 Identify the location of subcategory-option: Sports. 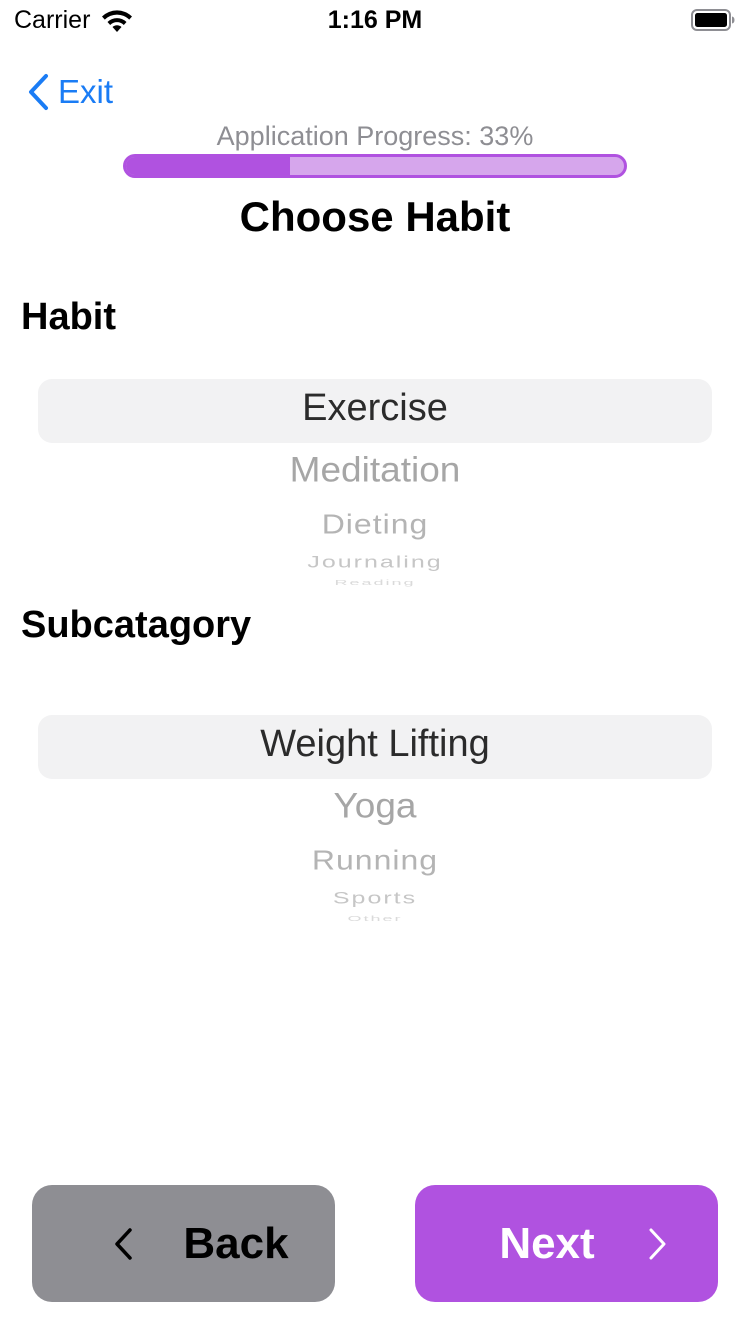
(375, 898).